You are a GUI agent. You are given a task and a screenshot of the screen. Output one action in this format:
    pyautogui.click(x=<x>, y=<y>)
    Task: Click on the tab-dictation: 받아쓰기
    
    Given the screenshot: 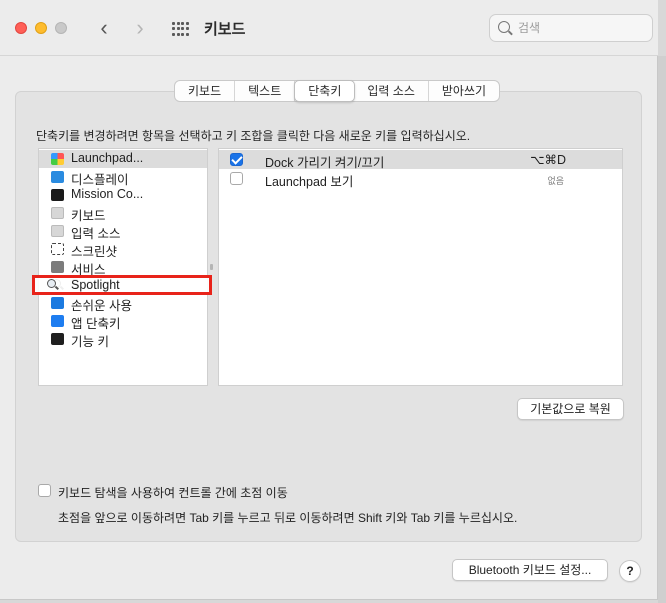 What is the action you would take?
    pyautogui.click(x=464, y=91)
    